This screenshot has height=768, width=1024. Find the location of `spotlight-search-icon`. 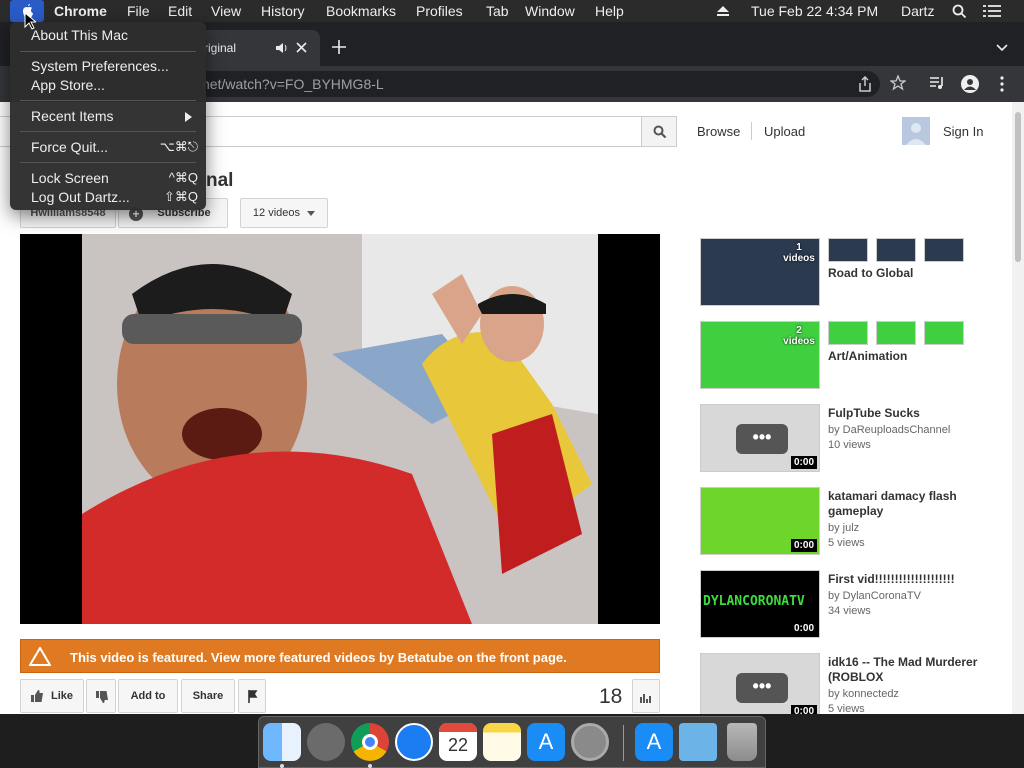

spotlight-search-icon is located at coordinates (959, 11).